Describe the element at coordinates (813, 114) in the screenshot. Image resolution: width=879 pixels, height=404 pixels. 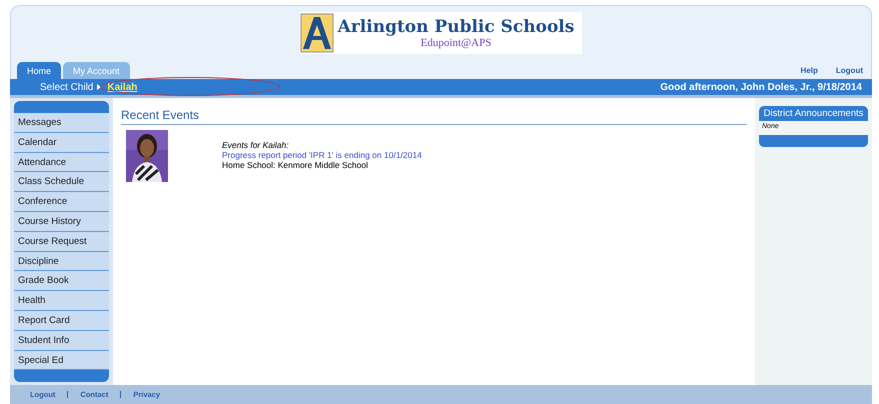
I see `panel-title: District Announcements` at that location.